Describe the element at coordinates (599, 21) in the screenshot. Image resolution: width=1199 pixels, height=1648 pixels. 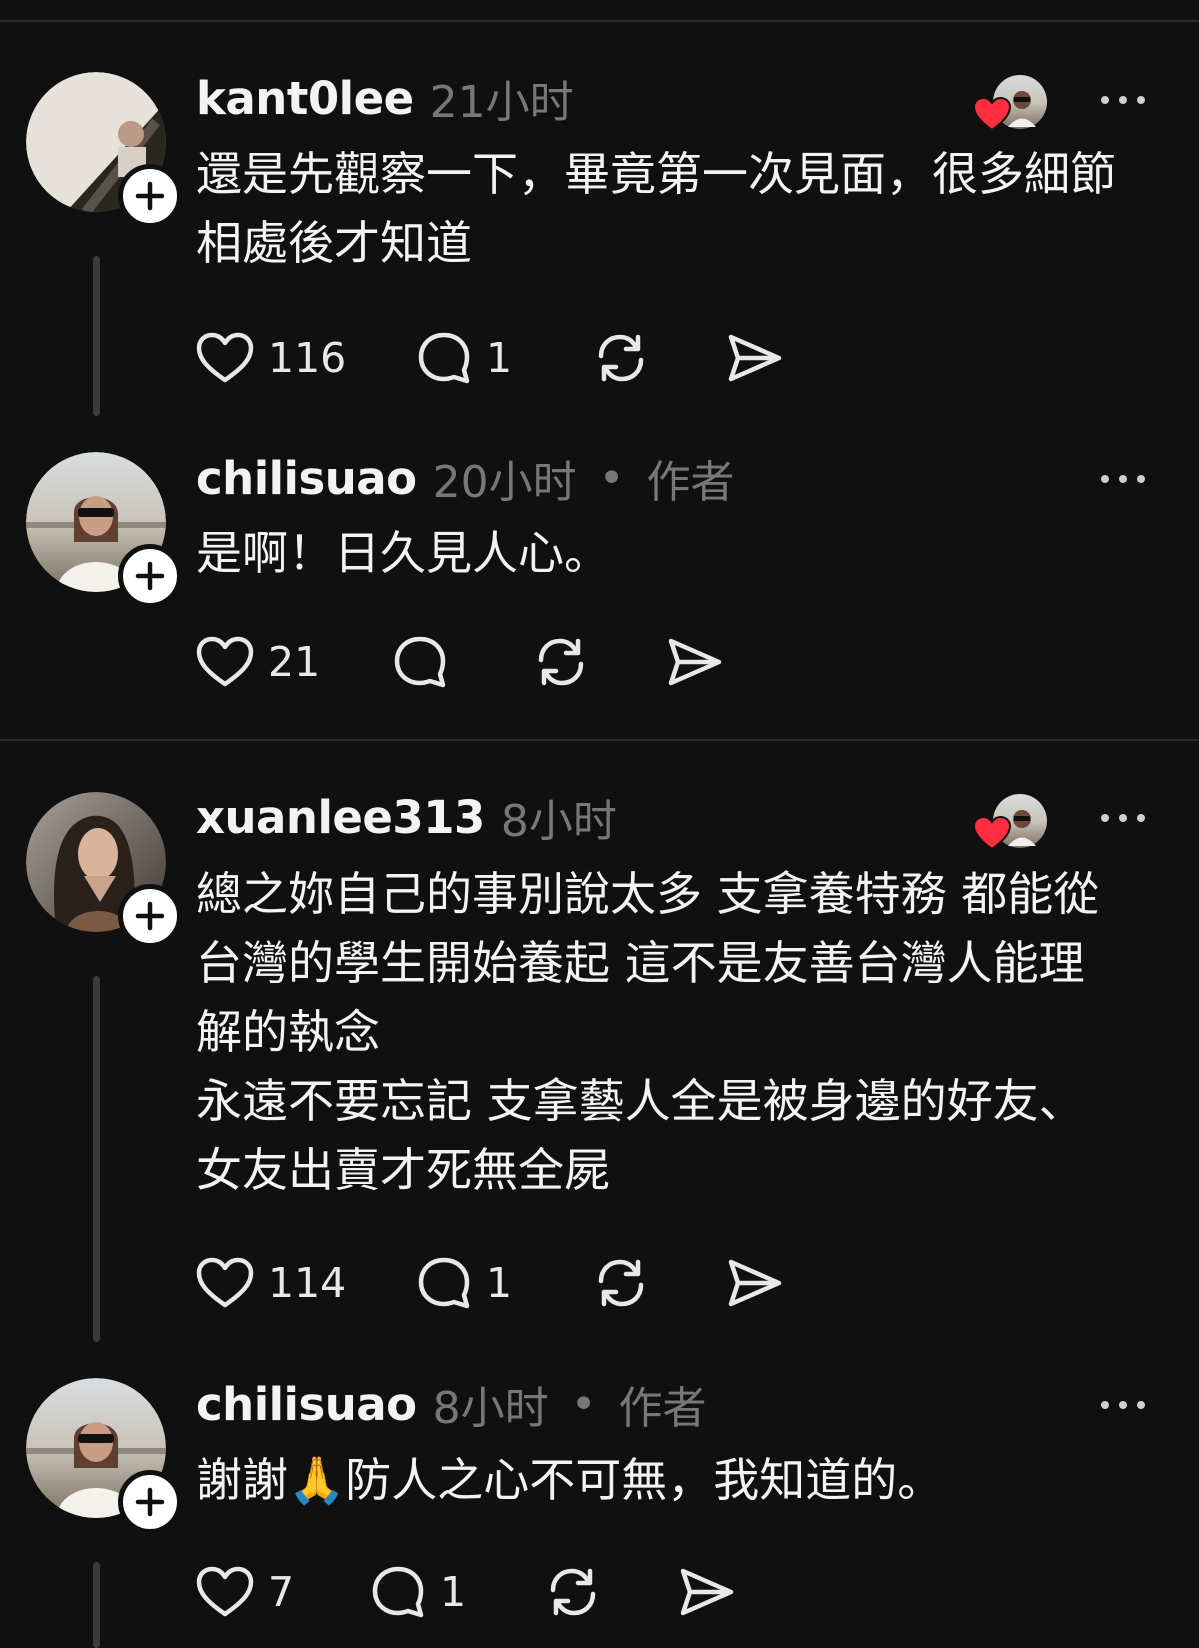
I see `top-divider` at that location.